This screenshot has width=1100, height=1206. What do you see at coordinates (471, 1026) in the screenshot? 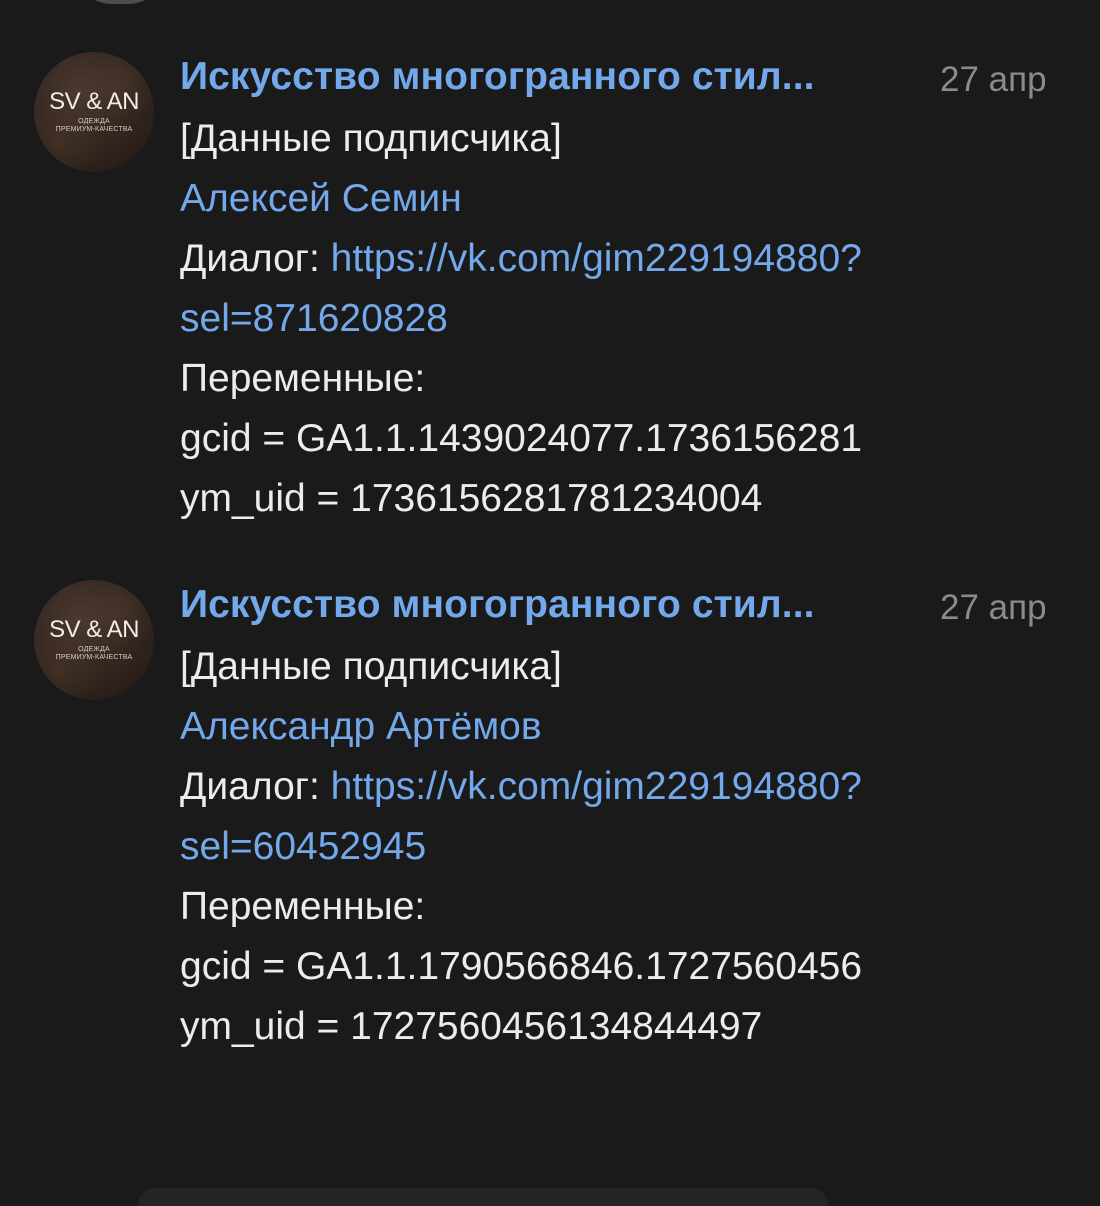
I see `ym-uid-value: ym_uid = 1727560456134844497` at bounding box center [471, 1026].